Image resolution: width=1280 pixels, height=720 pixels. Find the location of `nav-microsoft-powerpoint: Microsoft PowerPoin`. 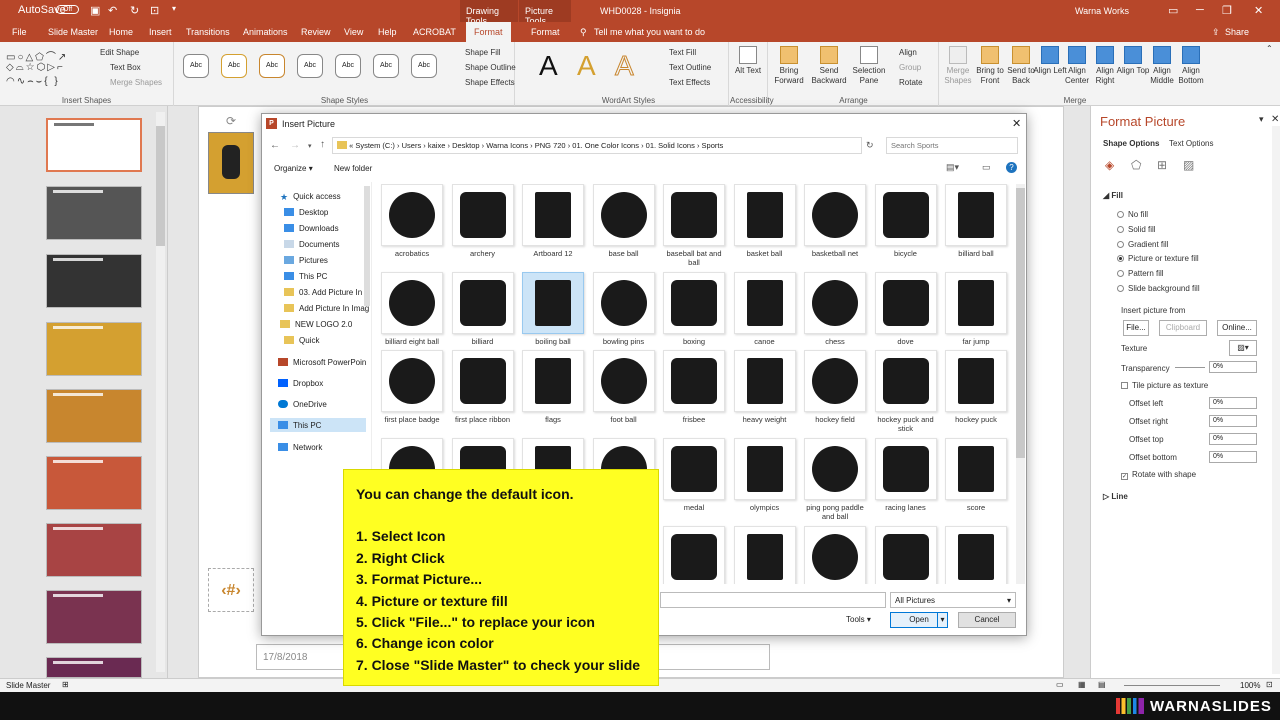

nav-microsoft-powerpoint: Microsoft PowerPoin is located at coordinates (322, 362).